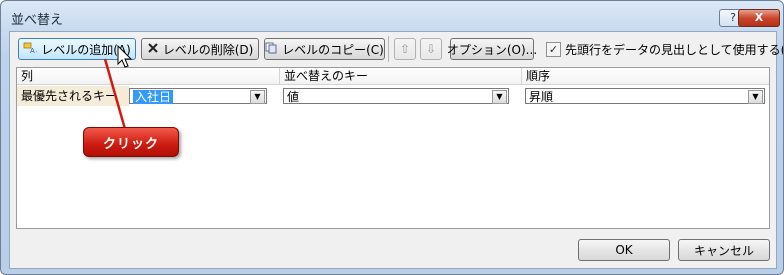 The image size is (784, 275). Describe the element at coordinates (333, 49) in the screenshot. I see `copy-level-label: レベルのコピー(C)` at that location.